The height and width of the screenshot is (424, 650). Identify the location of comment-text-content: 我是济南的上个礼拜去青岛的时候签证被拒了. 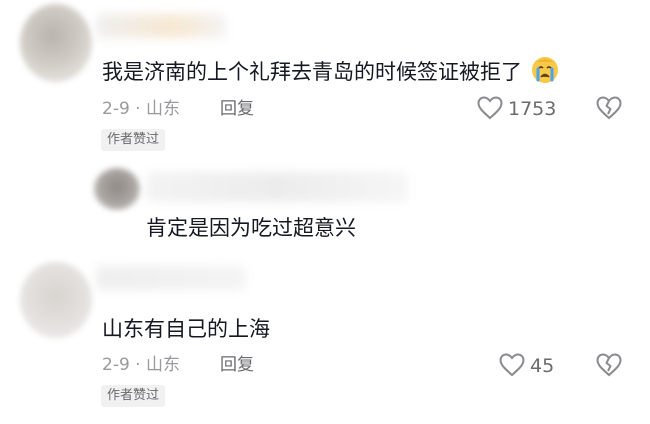
(312, 72).